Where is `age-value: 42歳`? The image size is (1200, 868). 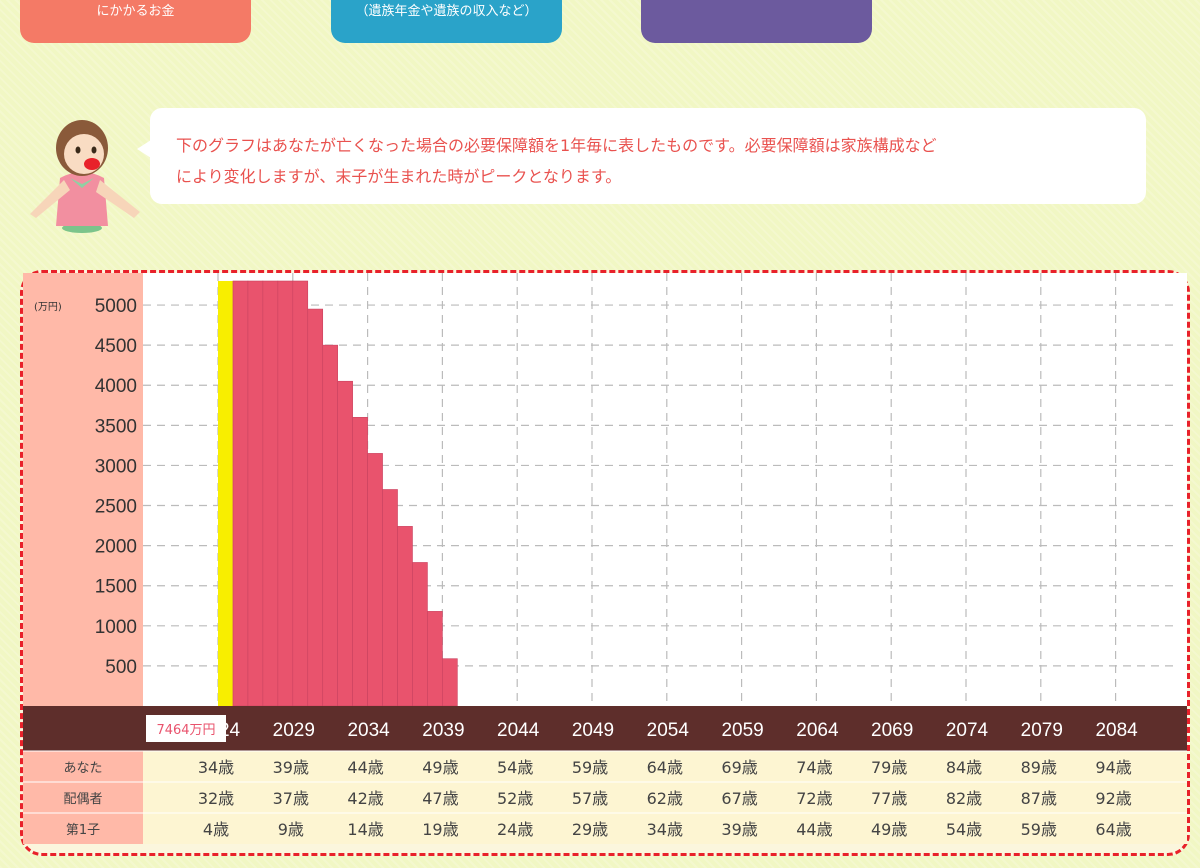 age-value: 42歳 is located at coordinates (365, 798).